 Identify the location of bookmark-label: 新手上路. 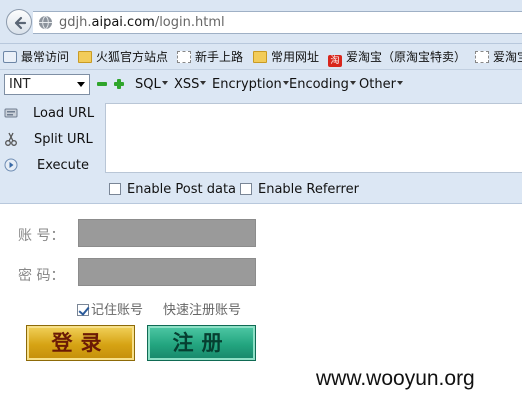
(219, 57).